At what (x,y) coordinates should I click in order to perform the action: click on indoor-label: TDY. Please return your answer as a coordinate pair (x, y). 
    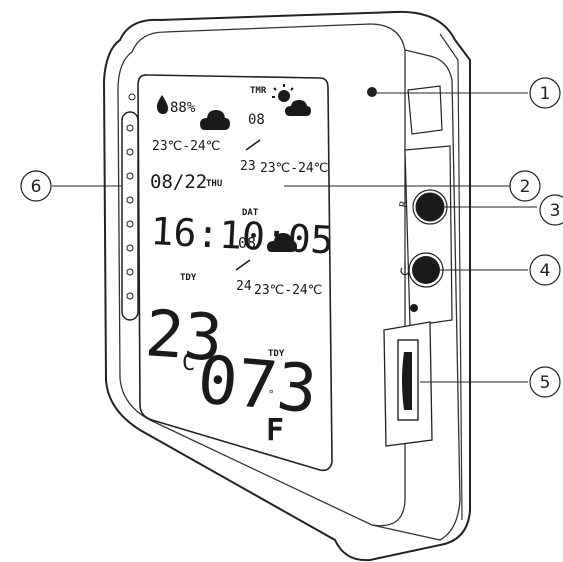
    Looking at the image, I should click on (188, 278).